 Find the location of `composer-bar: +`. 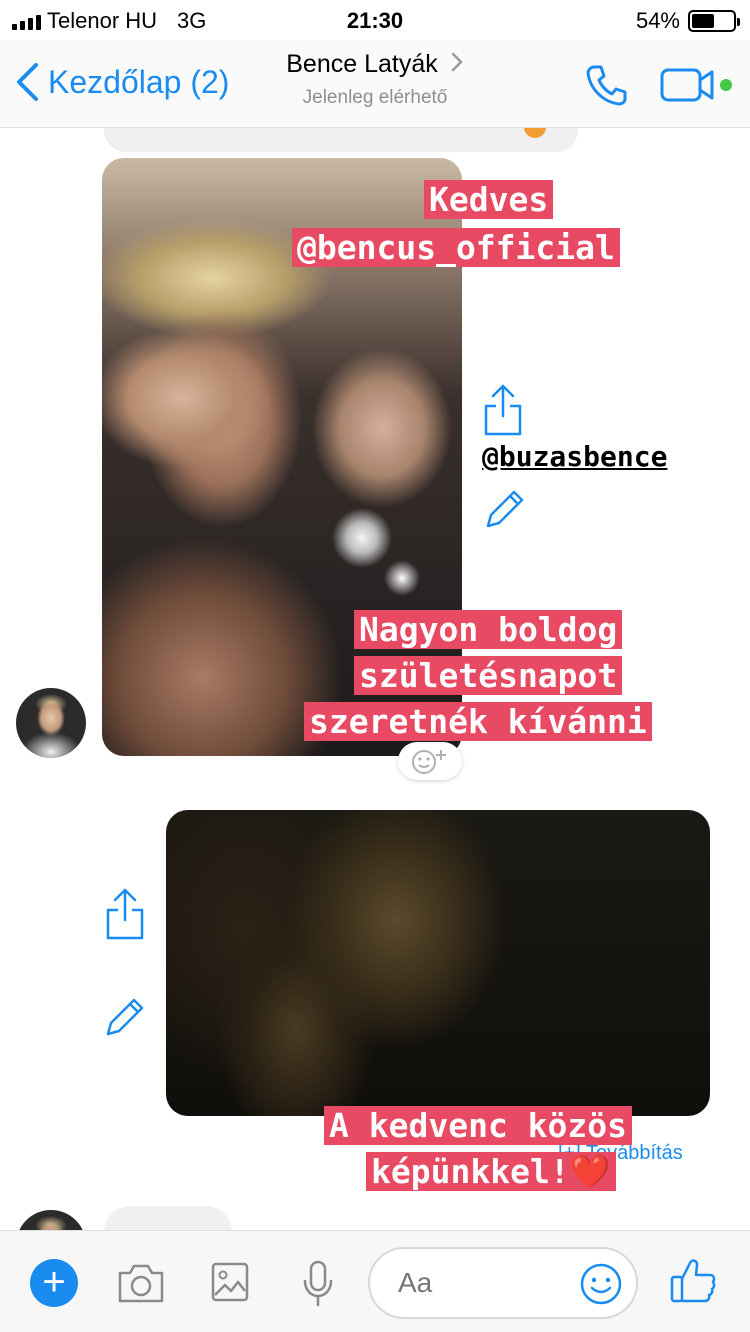

composer-bar: + is located at coordinates (375, 1281).